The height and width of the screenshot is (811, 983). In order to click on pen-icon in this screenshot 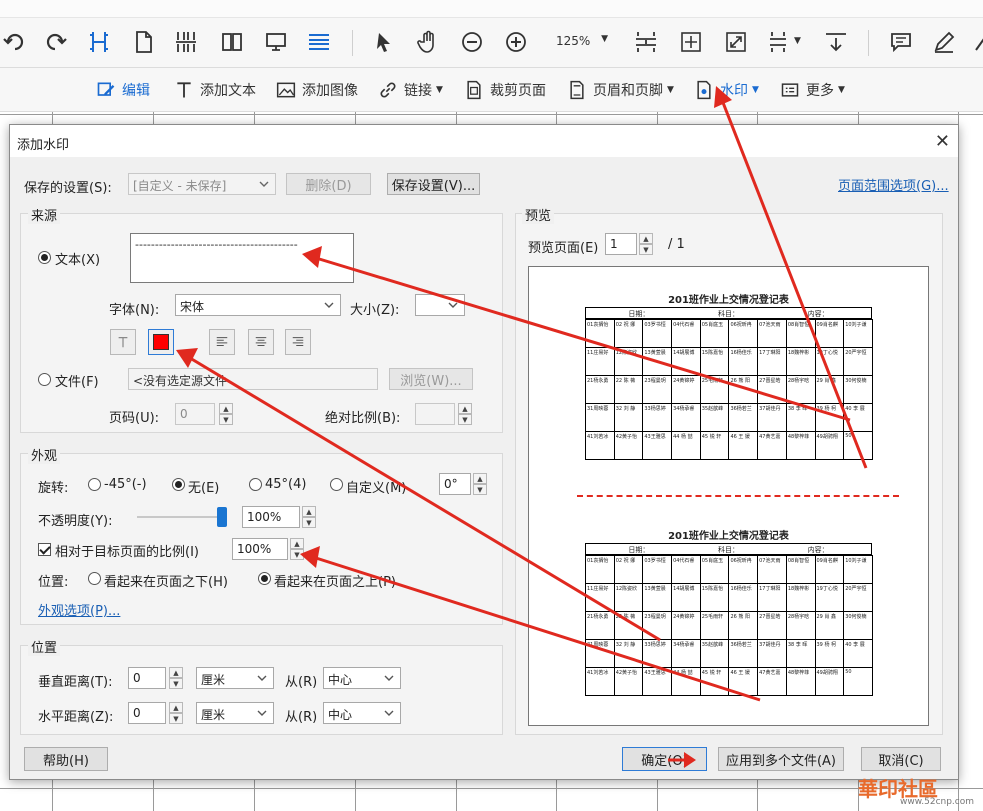, I will do `click(944, 42)`.